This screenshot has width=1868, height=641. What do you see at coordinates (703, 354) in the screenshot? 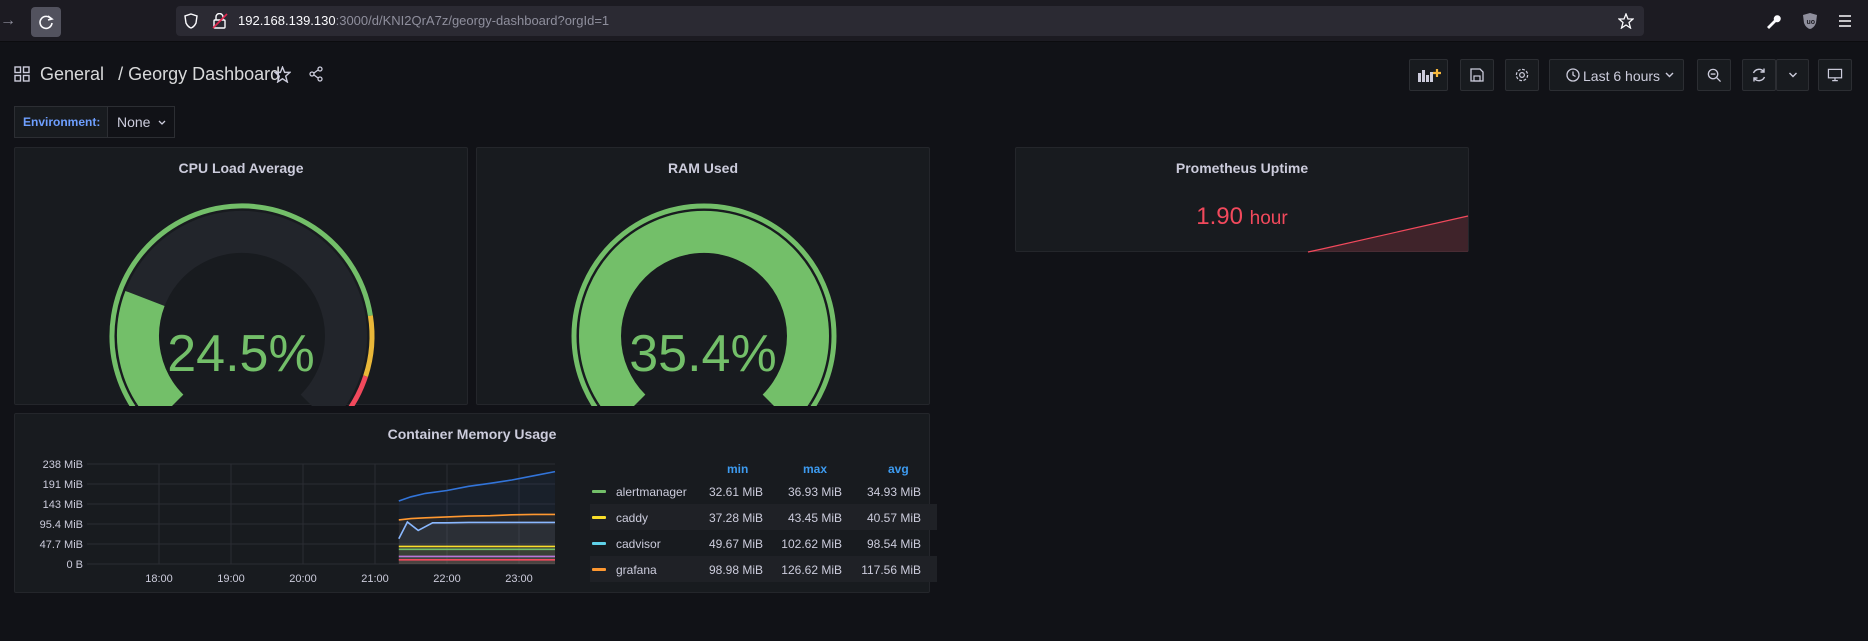
I see `ram-gauge-value: 35.4%` at bounding box center [703, 354].